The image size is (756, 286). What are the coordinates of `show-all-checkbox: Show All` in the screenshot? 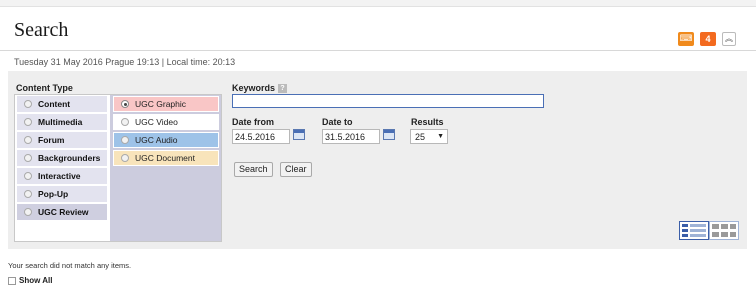 It's located at (30, 280).